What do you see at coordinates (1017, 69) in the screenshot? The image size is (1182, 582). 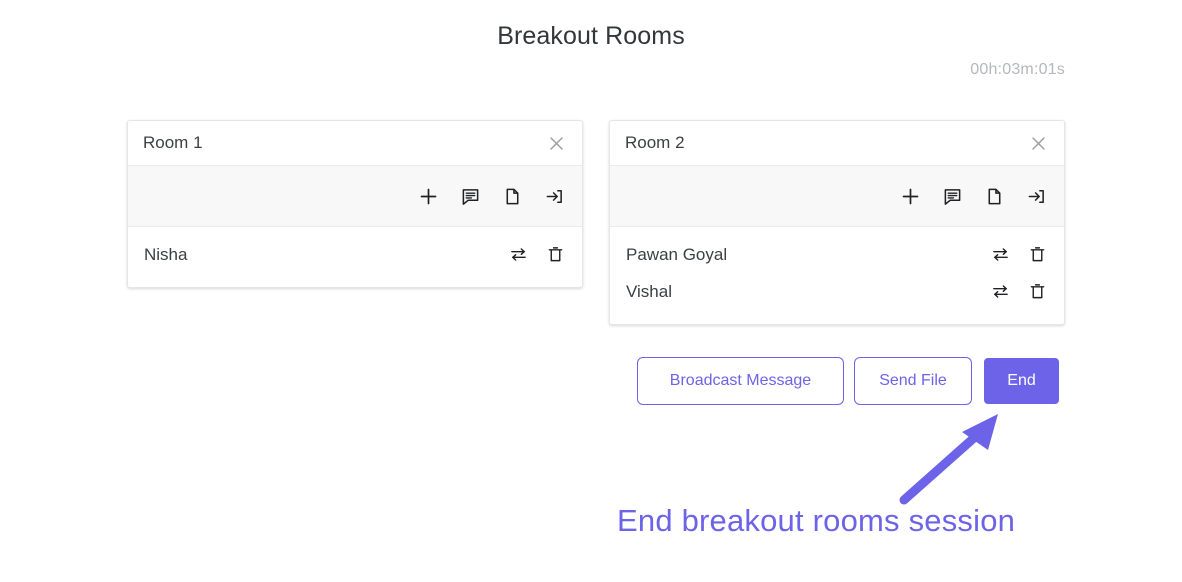 I see `session-timer: 00h:03m:01s` at bounding box center [1017, 69].